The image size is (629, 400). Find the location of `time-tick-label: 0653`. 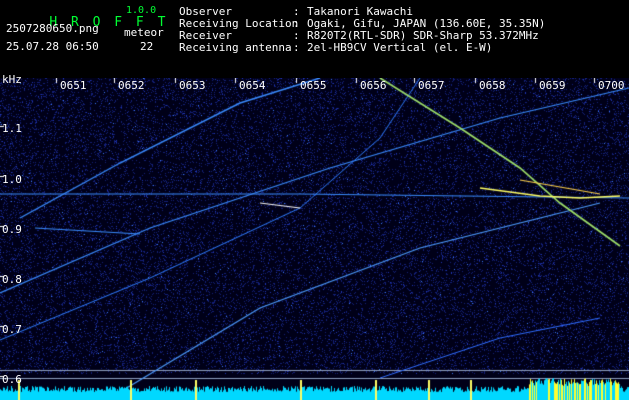

time-tick-label: 0653 is located at coordinates (192, 85).